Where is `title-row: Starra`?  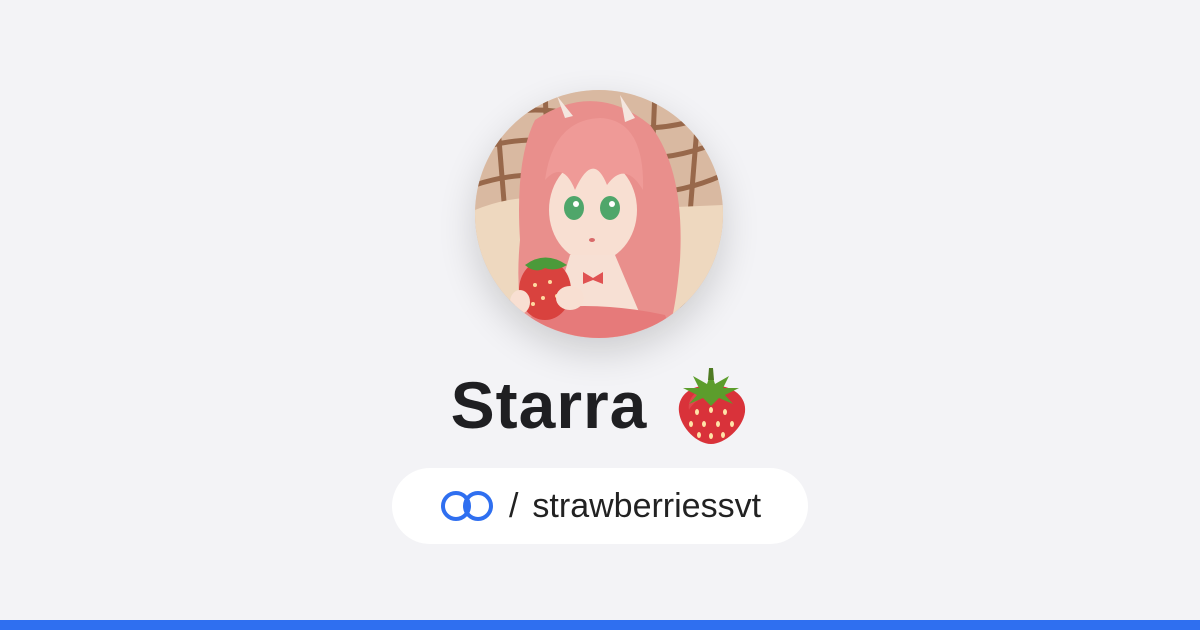
title-row: Starra is located at coordinates (600, 405).